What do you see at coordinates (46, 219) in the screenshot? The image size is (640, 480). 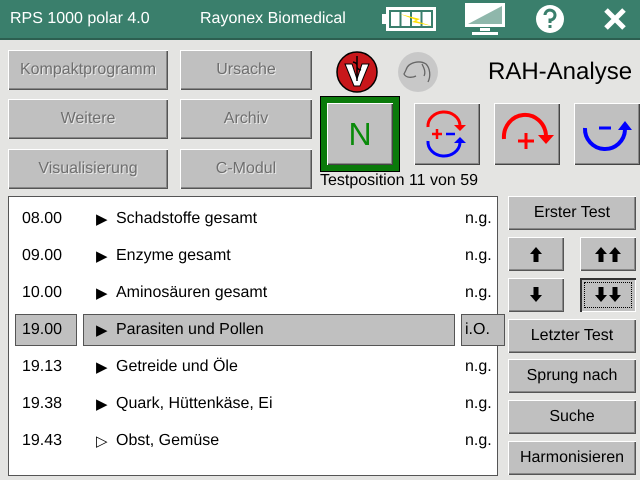 I see `test-code: 08.00` at bounding box center [46, 219].